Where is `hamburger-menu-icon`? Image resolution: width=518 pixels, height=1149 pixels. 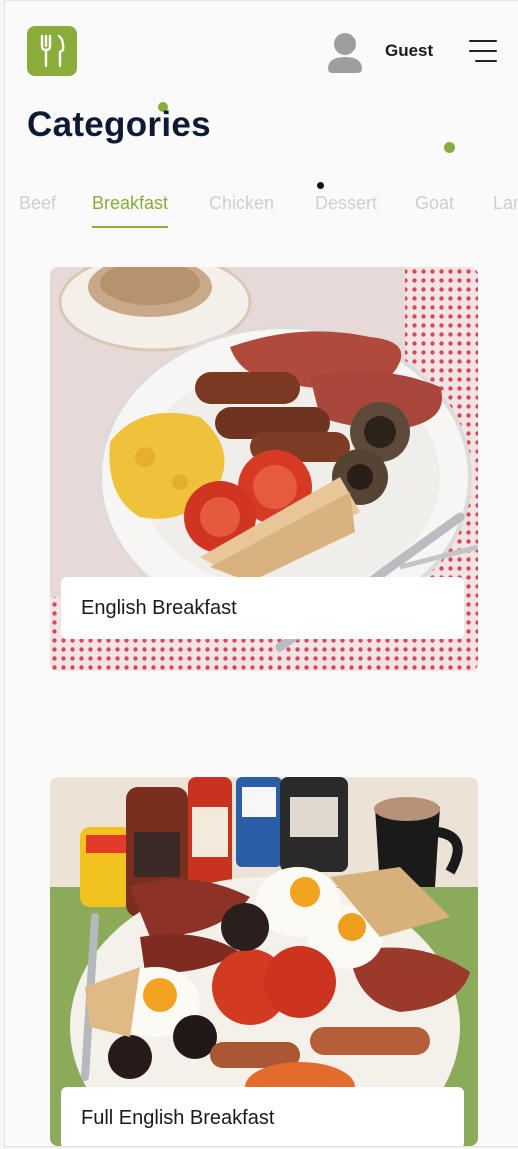 hamburger-menu-icon is located at coordinates (484, 52).